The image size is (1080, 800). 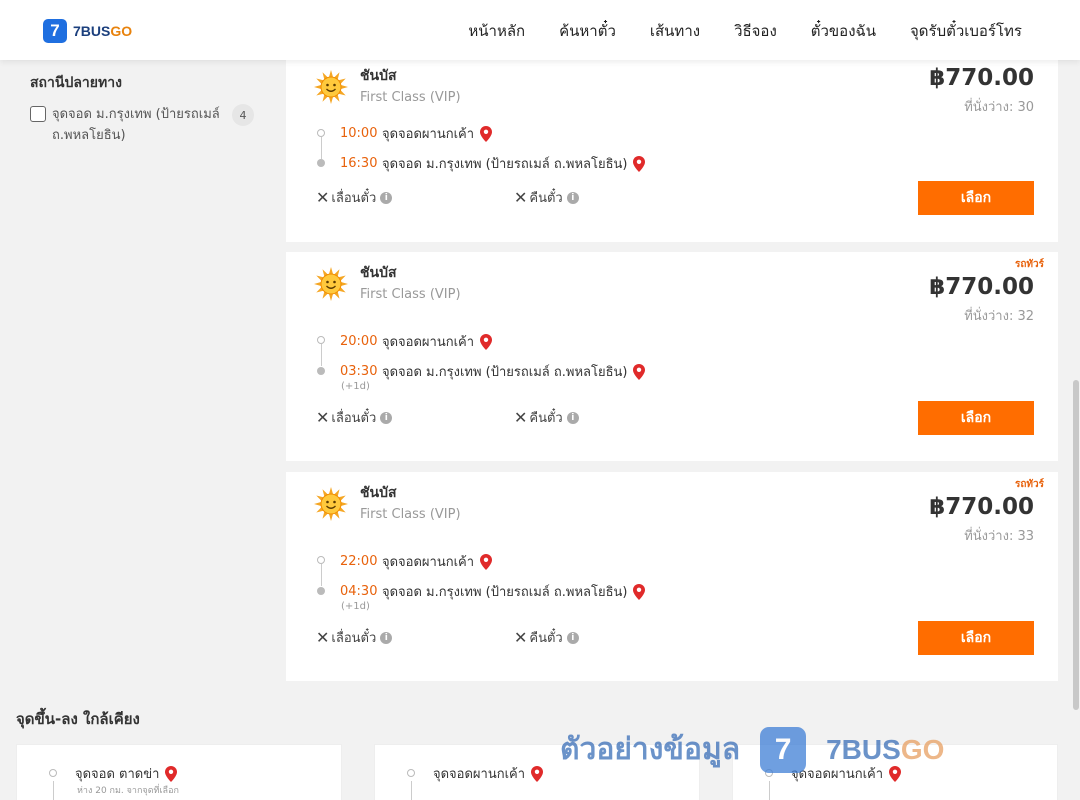 What do you see at coordinates (675, 31) in the screenshot?
I see `nav-routes: เส้นทาง` at bounding box center [675, 31].